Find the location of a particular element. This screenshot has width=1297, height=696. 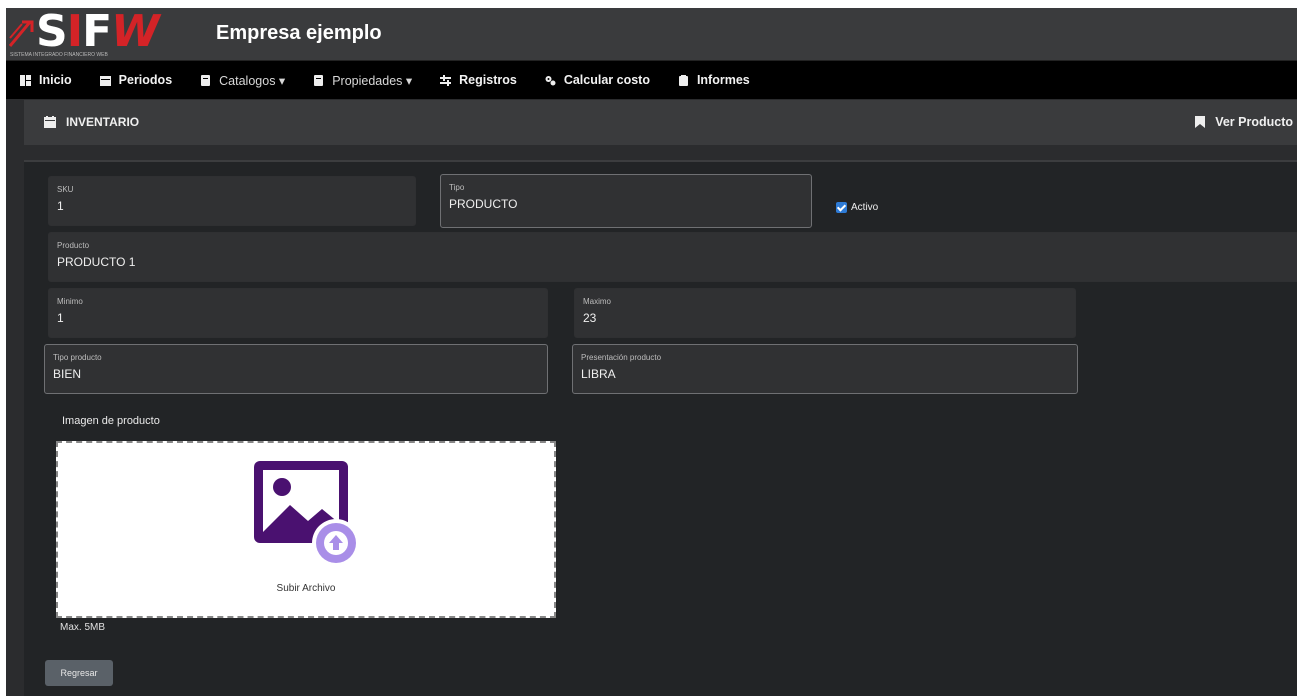

sku-value: 1 is located at coordinates (60, 206).